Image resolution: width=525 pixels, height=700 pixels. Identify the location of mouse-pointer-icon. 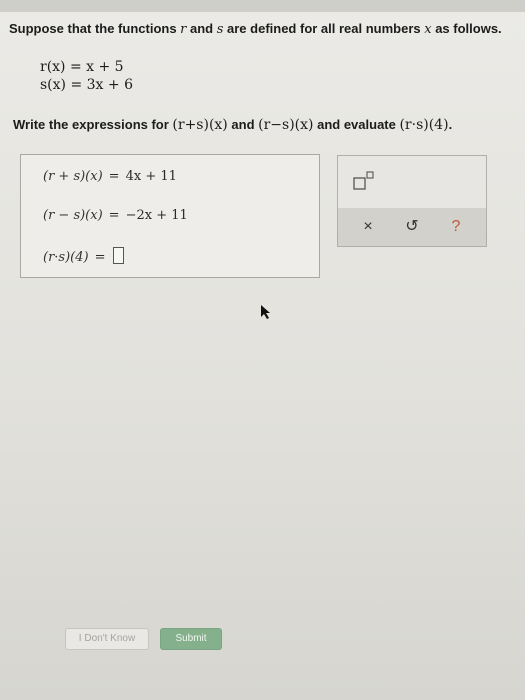
(267, 314).